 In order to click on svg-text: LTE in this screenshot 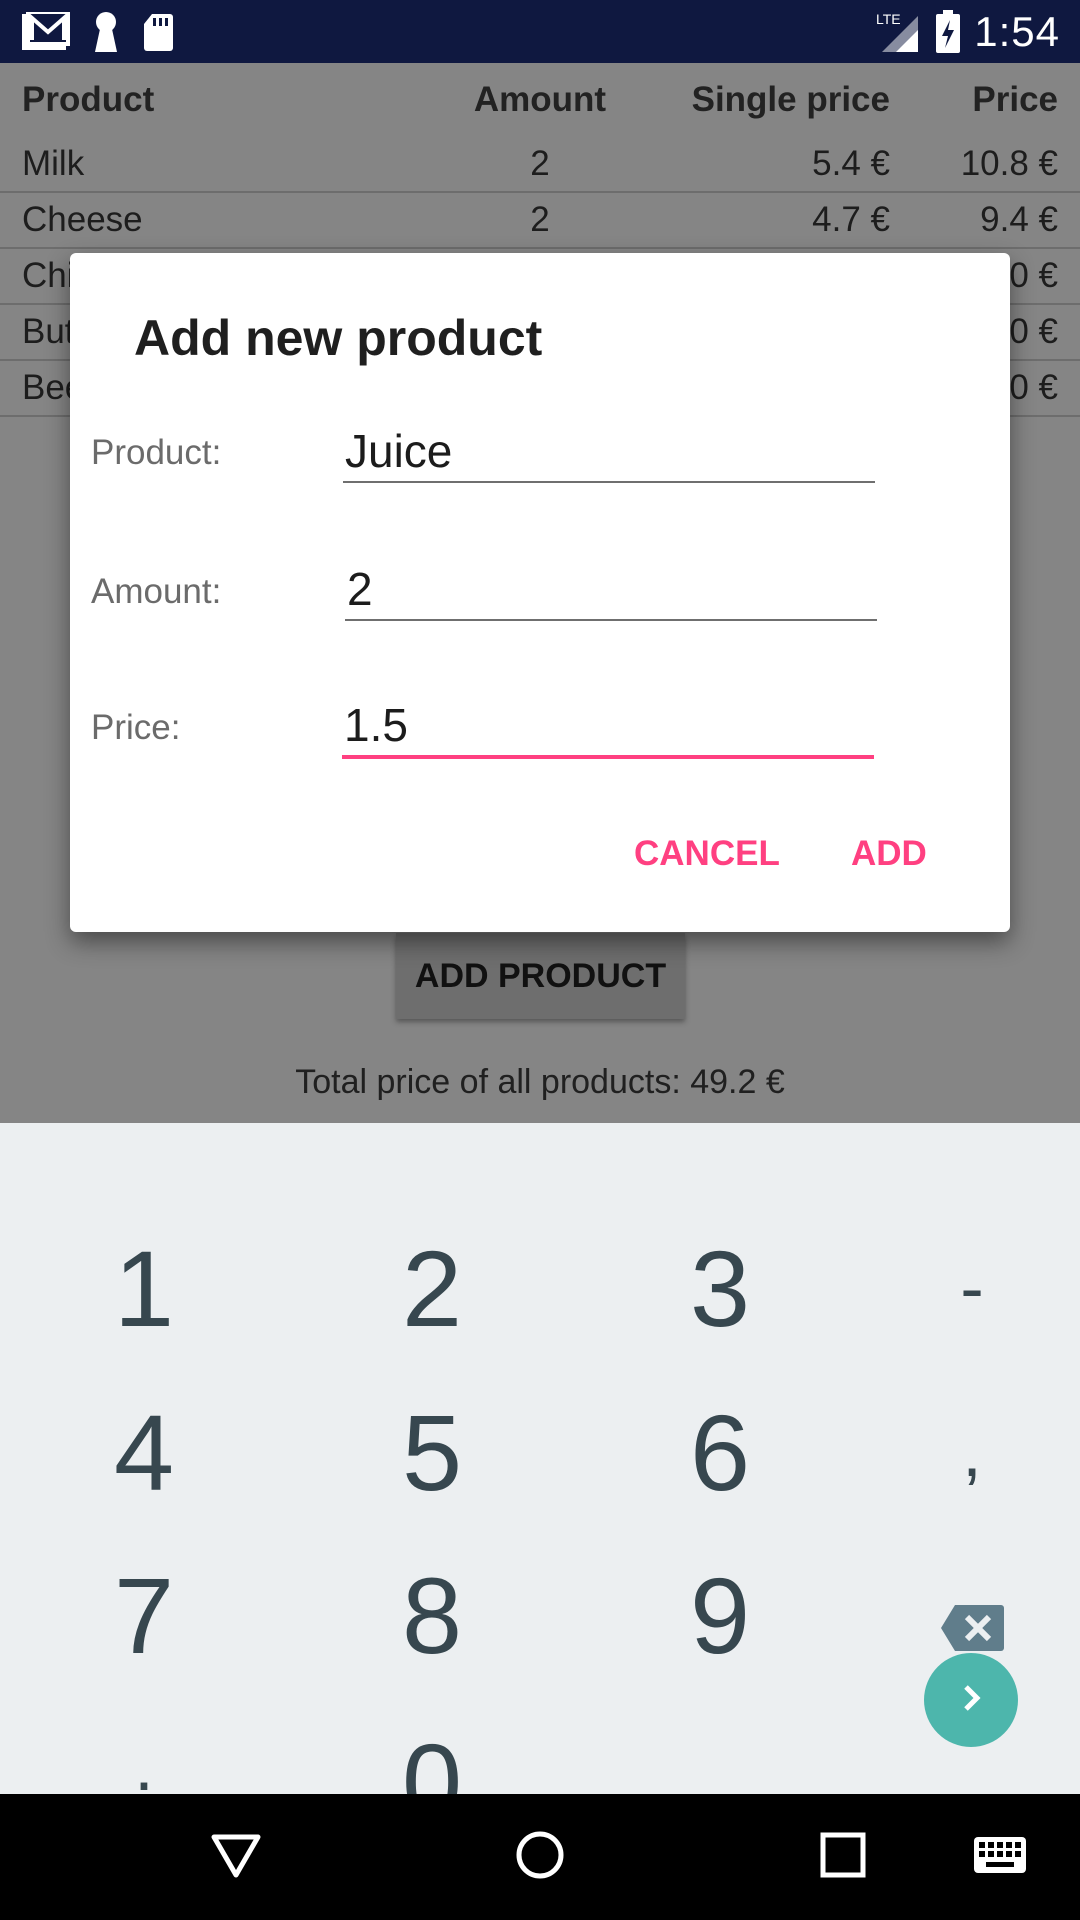, I will do `click(888, 19)`.